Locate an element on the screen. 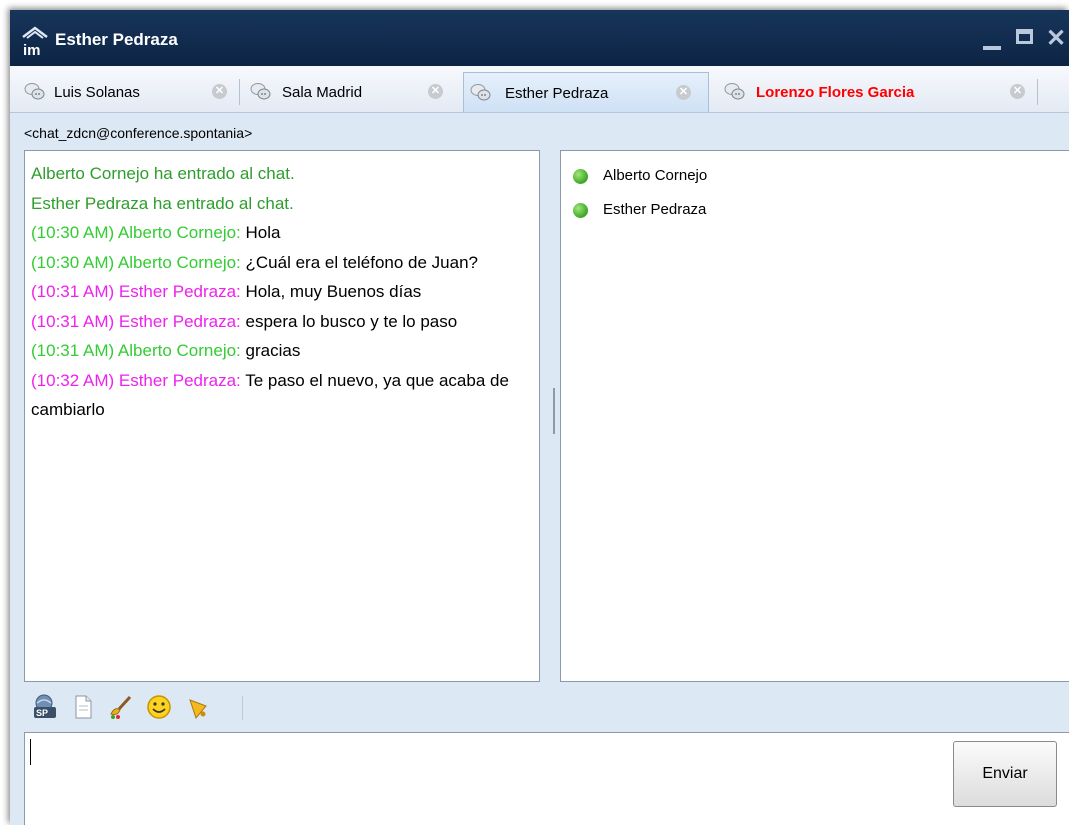 This screenshot has width=1069, height=825. title-bar: im Esther Pedraza ✕ is located at coordinates (539, 38).